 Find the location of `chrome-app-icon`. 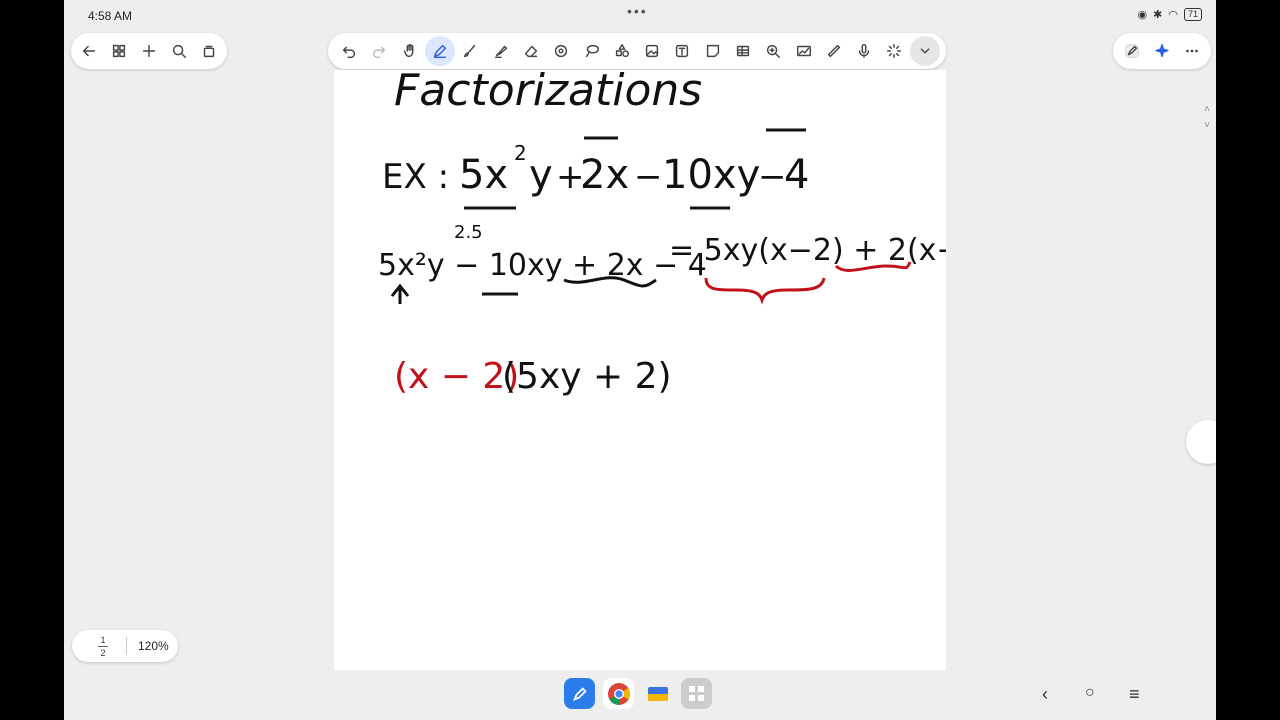

chrome-app-icon is located at coordinates (618, 693).